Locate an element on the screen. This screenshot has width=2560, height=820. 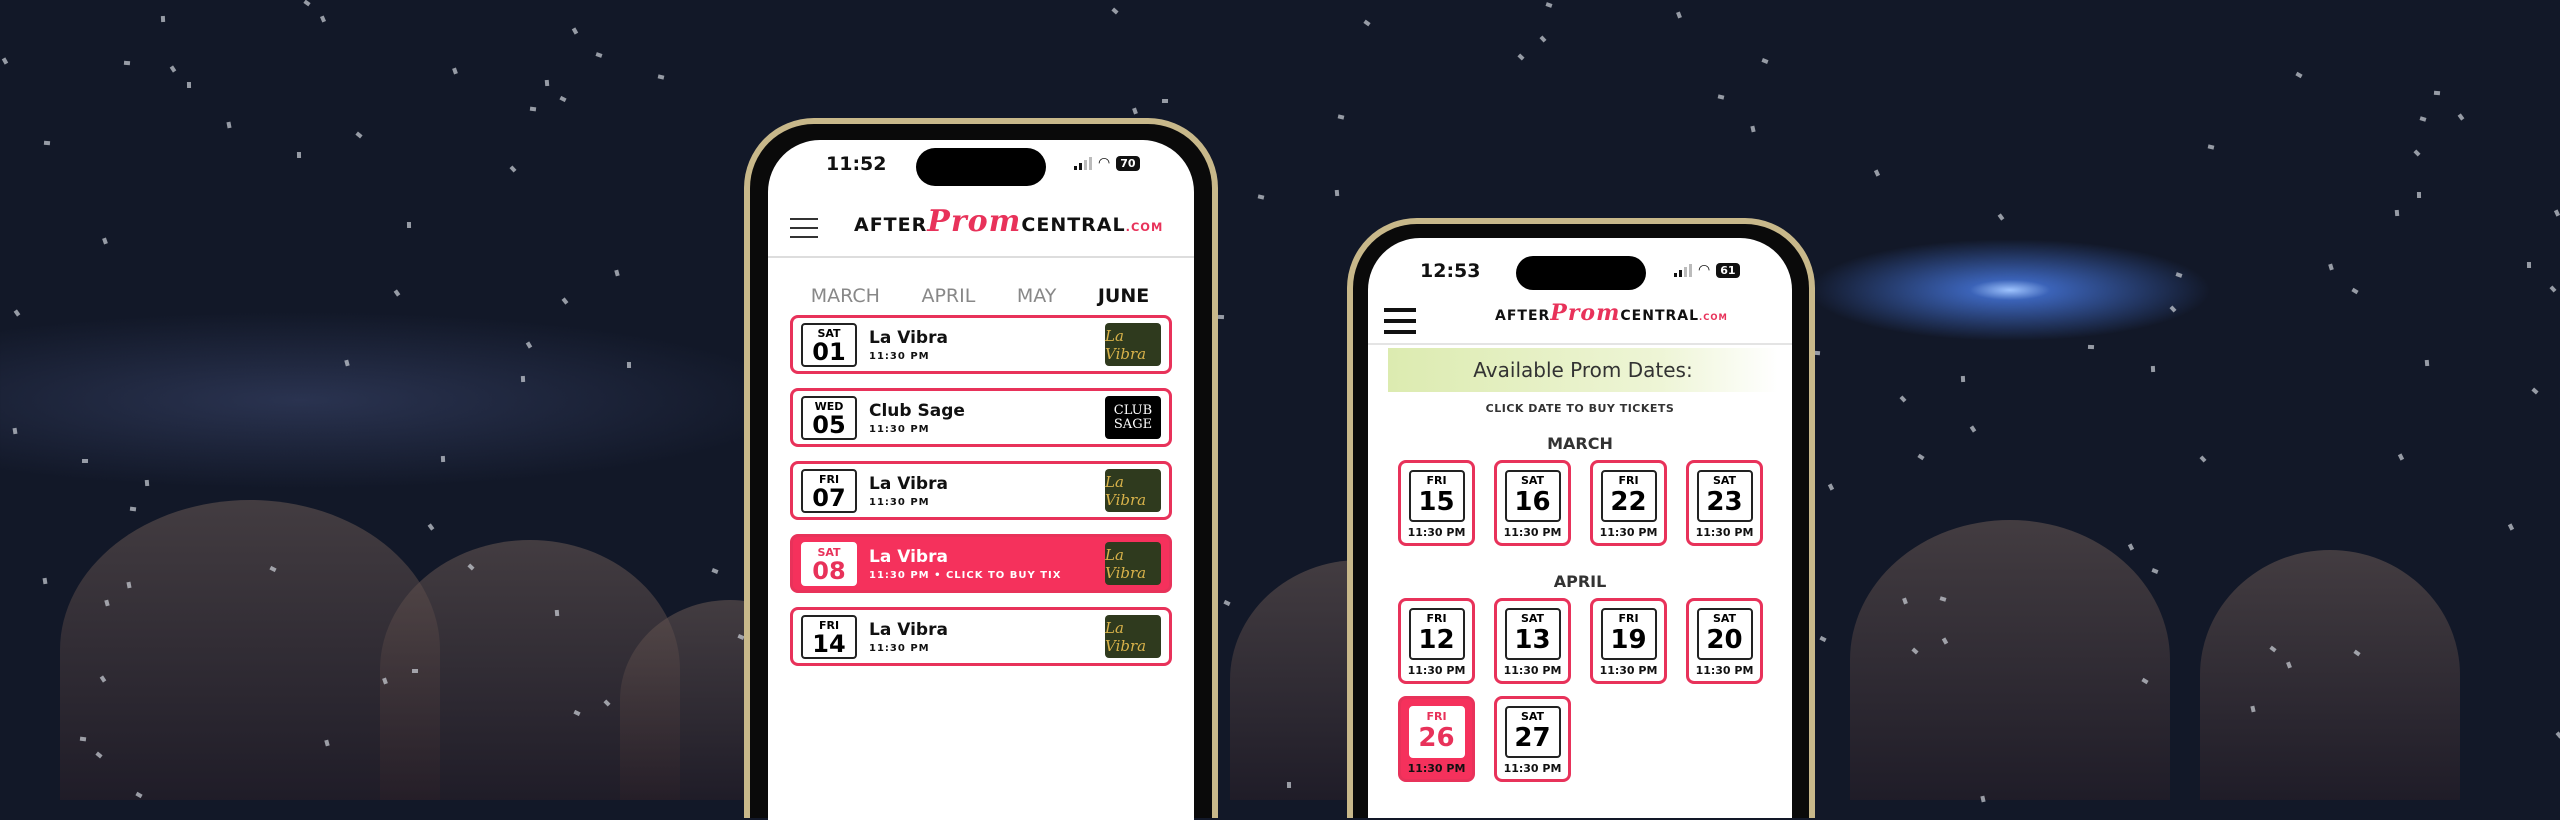
date-number: 27 is located at coordinates (1532, 738).